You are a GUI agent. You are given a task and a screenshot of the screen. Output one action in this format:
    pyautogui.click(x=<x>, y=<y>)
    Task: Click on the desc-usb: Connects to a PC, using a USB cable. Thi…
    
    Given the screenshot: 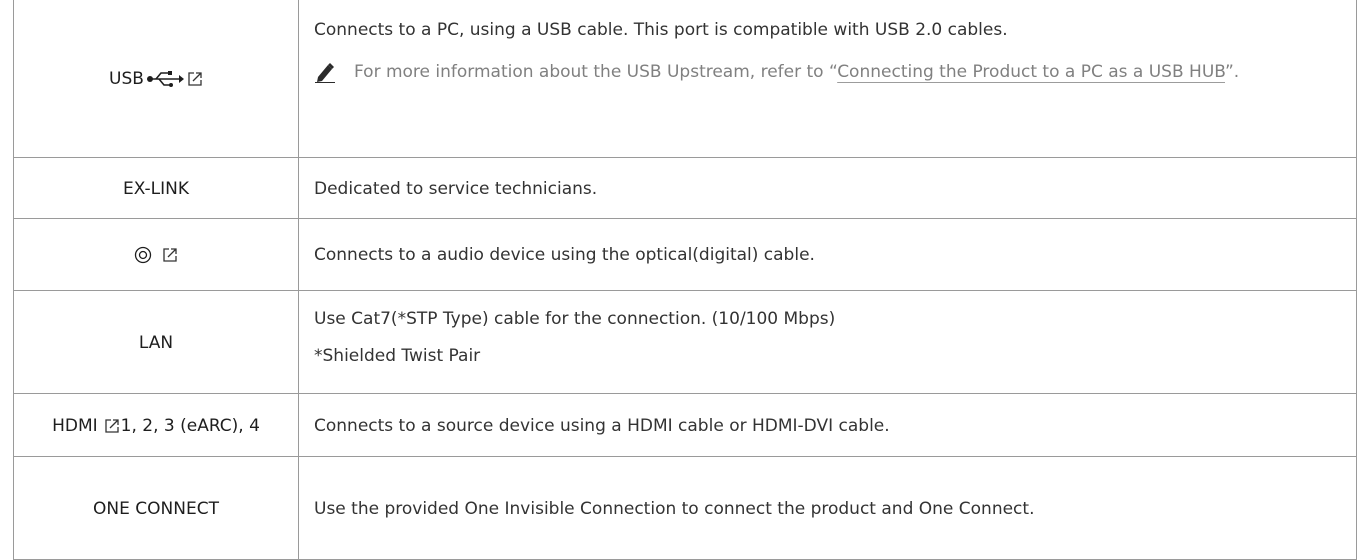 What is the action you would take?
    pyautogui.click(x=661, y=30)
    